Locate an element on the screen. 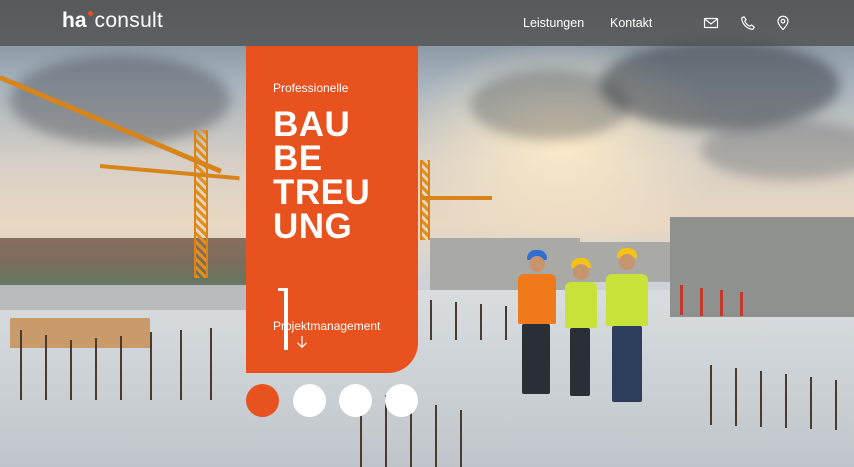 The height and width of the screenshot is (467, 854). headline-line: TREU is located at coordinates (322, 192).